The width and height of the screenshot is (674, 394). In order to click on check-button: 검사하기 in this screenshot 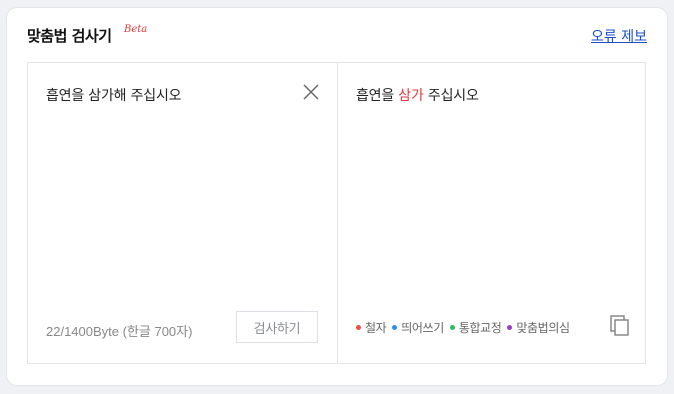, I will do `click(277, 327)`.